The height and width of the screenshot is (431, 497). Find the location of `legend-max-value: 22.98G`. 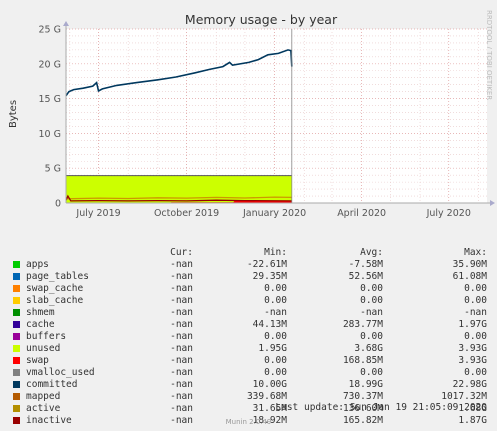

legend-max-value: 22.98G is located at coordinates (469, 384).